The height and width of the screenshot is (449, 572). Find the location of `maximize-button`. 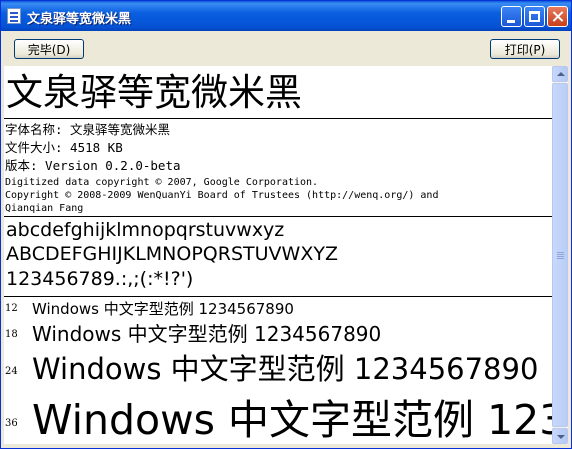

maximize-button is located at coordinates (534, 16).